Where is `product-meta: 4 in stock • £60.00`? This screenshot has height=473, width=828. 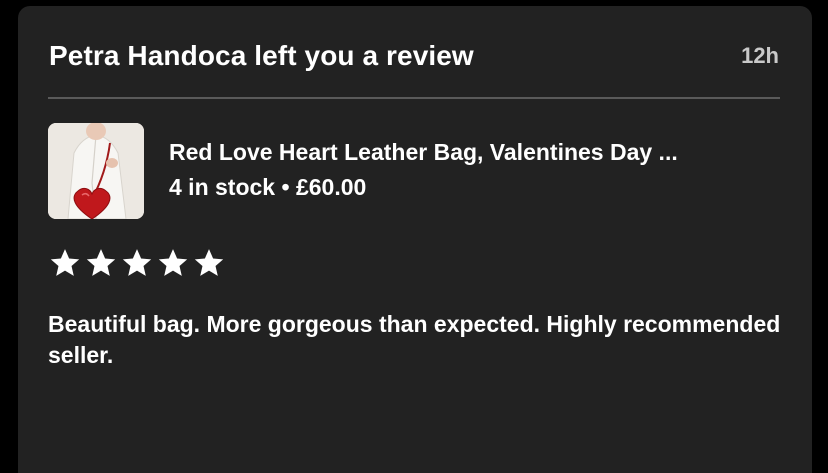 product-meta: 4 in stock • £60.00 is located at coordinates (474, 187).